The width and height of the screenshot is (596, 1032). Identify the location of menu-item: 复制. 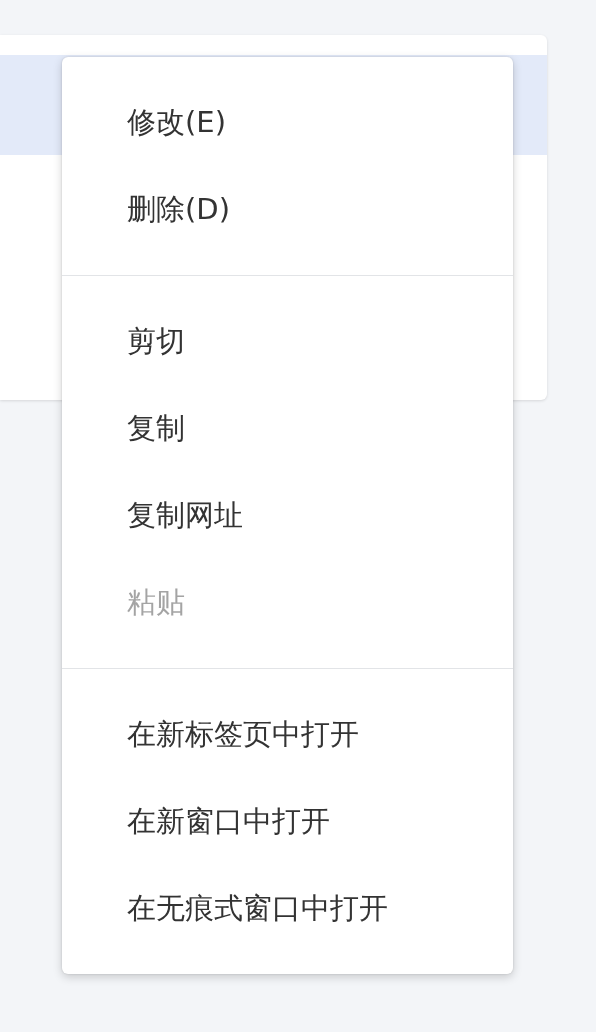
(287, 428).